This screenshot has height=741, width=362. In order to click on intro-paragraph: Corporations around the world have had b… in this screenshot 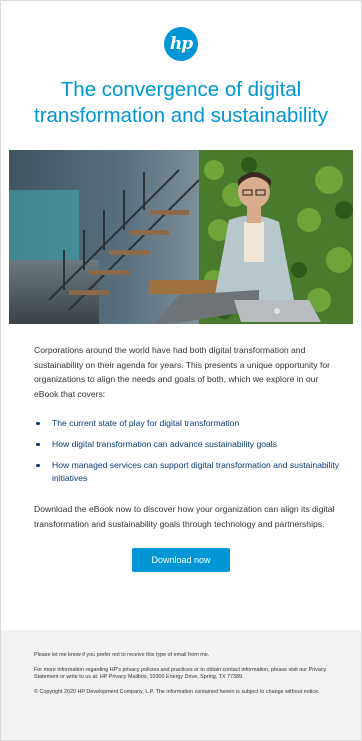, I will do `click(182, 372)`.